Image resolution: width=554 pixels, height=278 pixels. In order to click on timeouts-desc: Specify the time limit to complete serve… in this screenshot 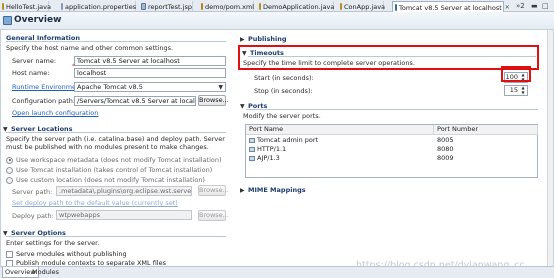, I will do `click(329, 63)`.